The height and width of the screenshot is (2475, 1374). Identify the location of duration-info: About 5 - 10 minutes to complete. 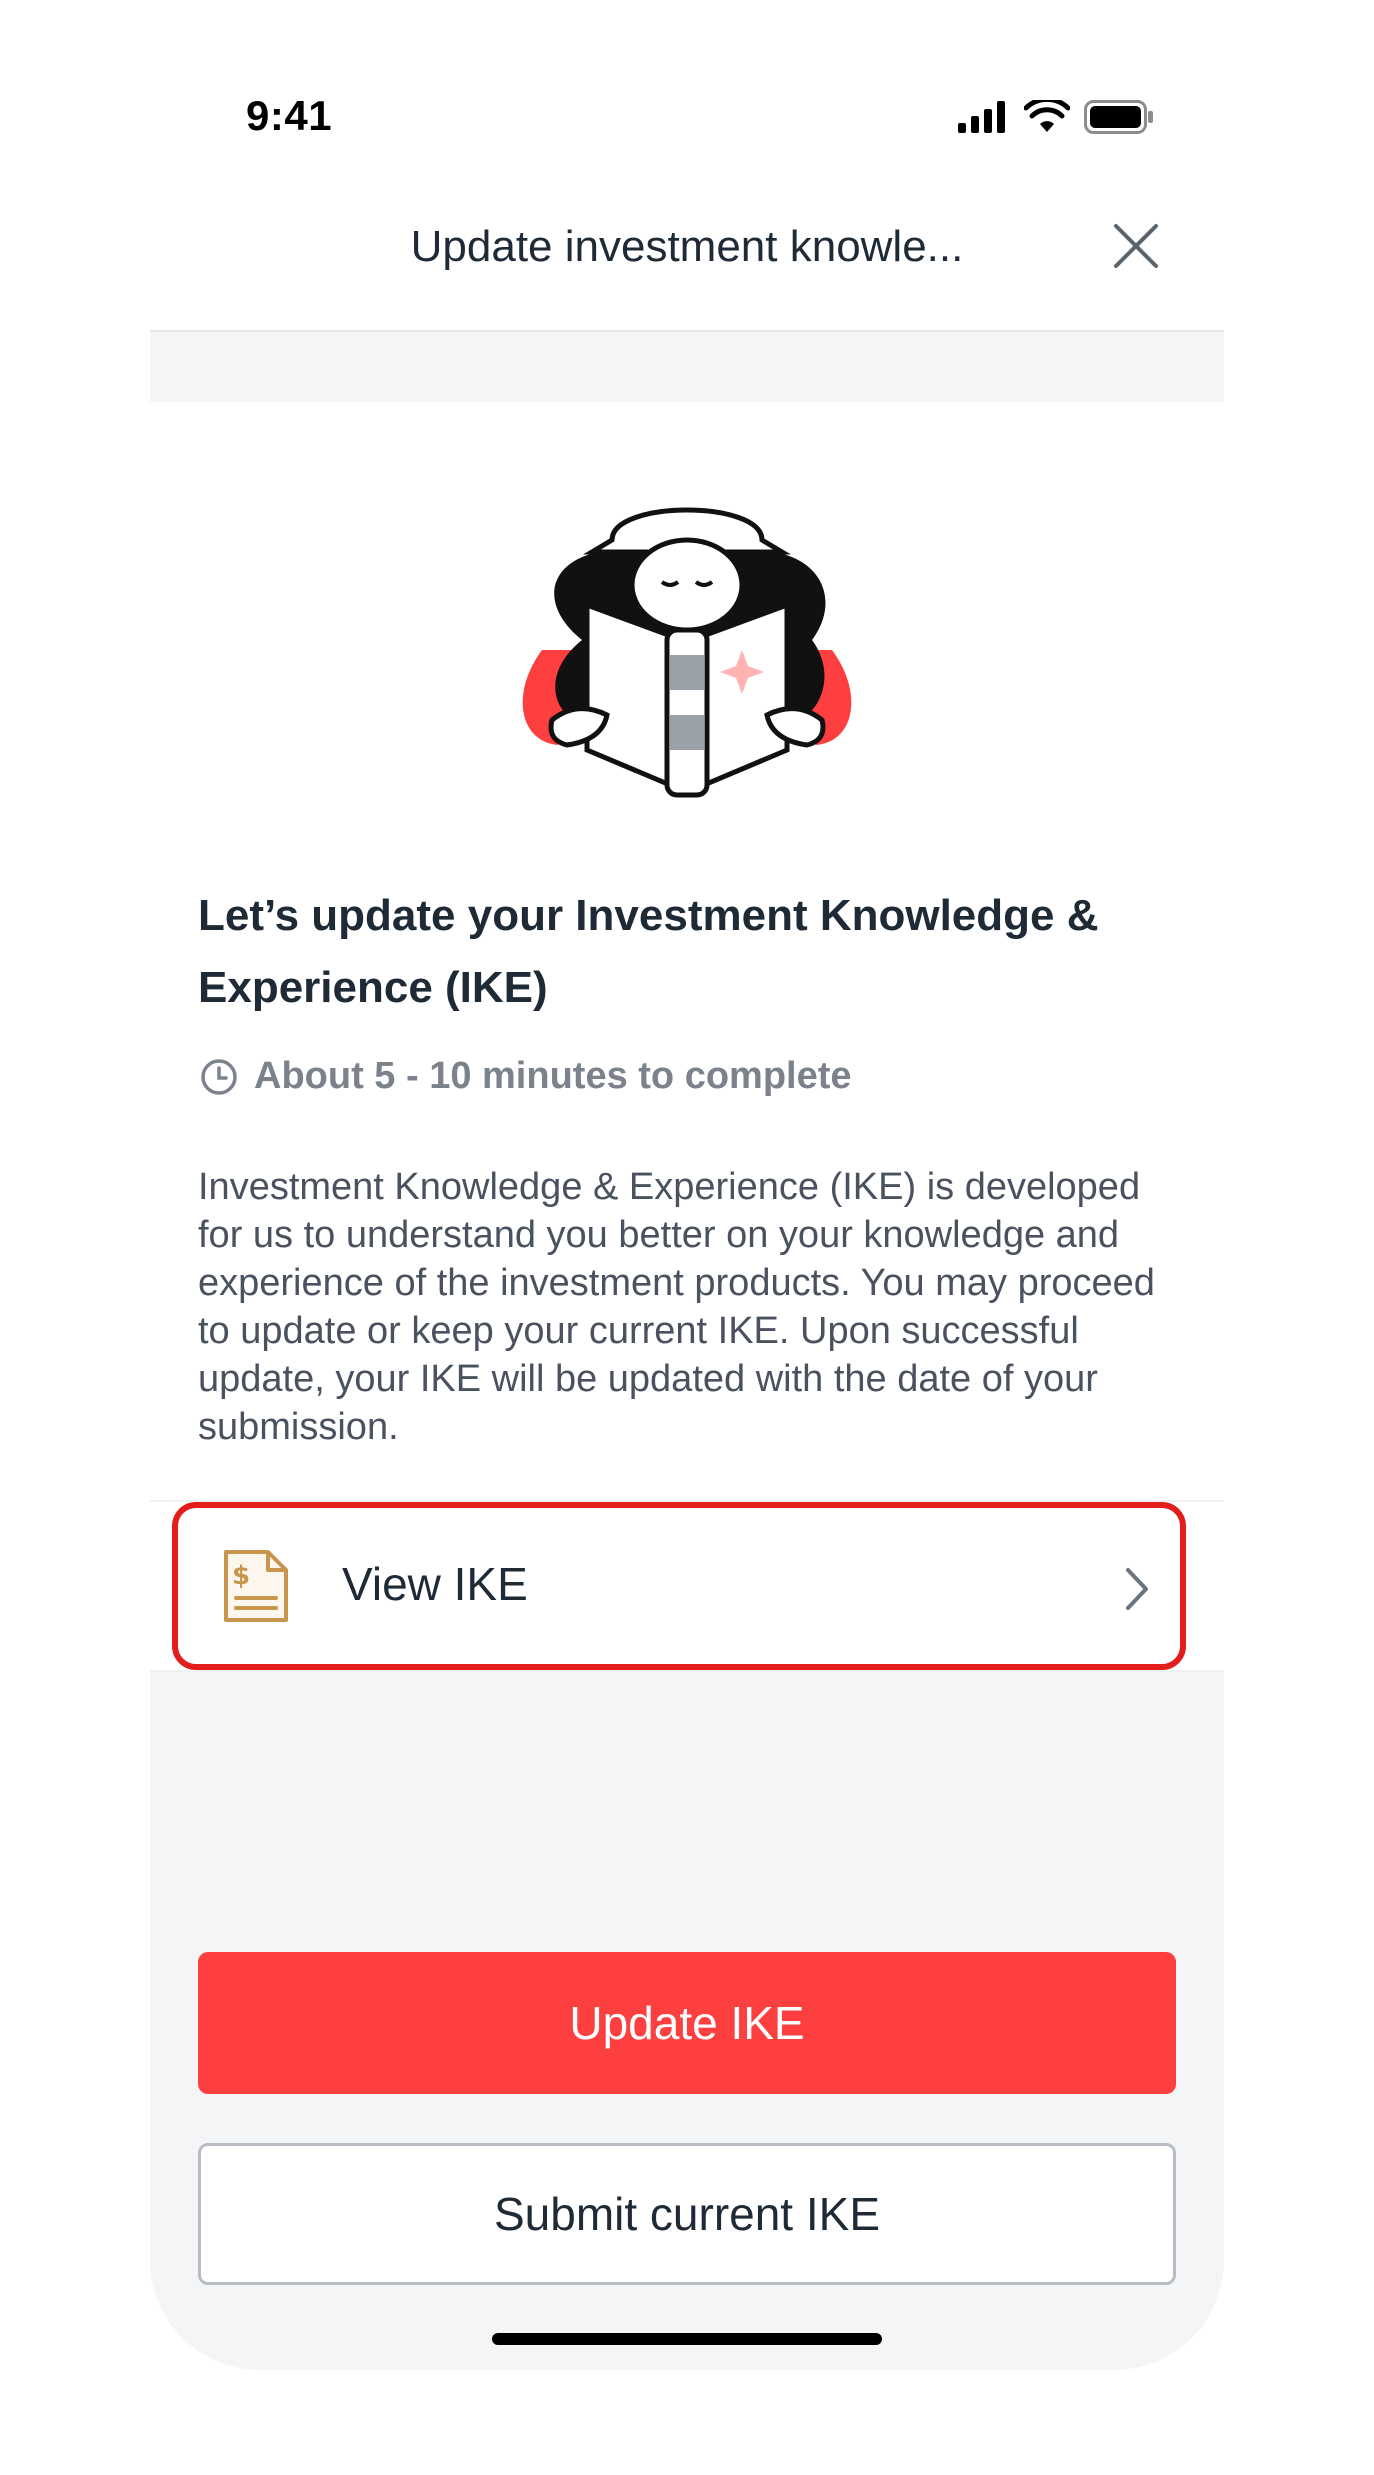
(526, 1076).